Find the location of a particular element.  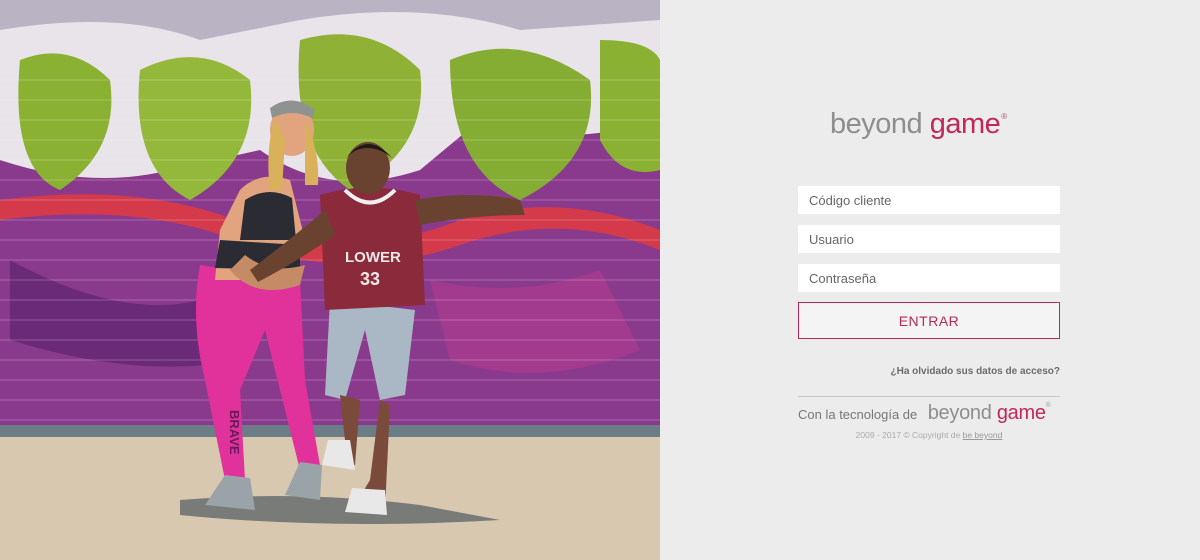

footer-brand-word-game: game is located at coordinates (1021, 413).